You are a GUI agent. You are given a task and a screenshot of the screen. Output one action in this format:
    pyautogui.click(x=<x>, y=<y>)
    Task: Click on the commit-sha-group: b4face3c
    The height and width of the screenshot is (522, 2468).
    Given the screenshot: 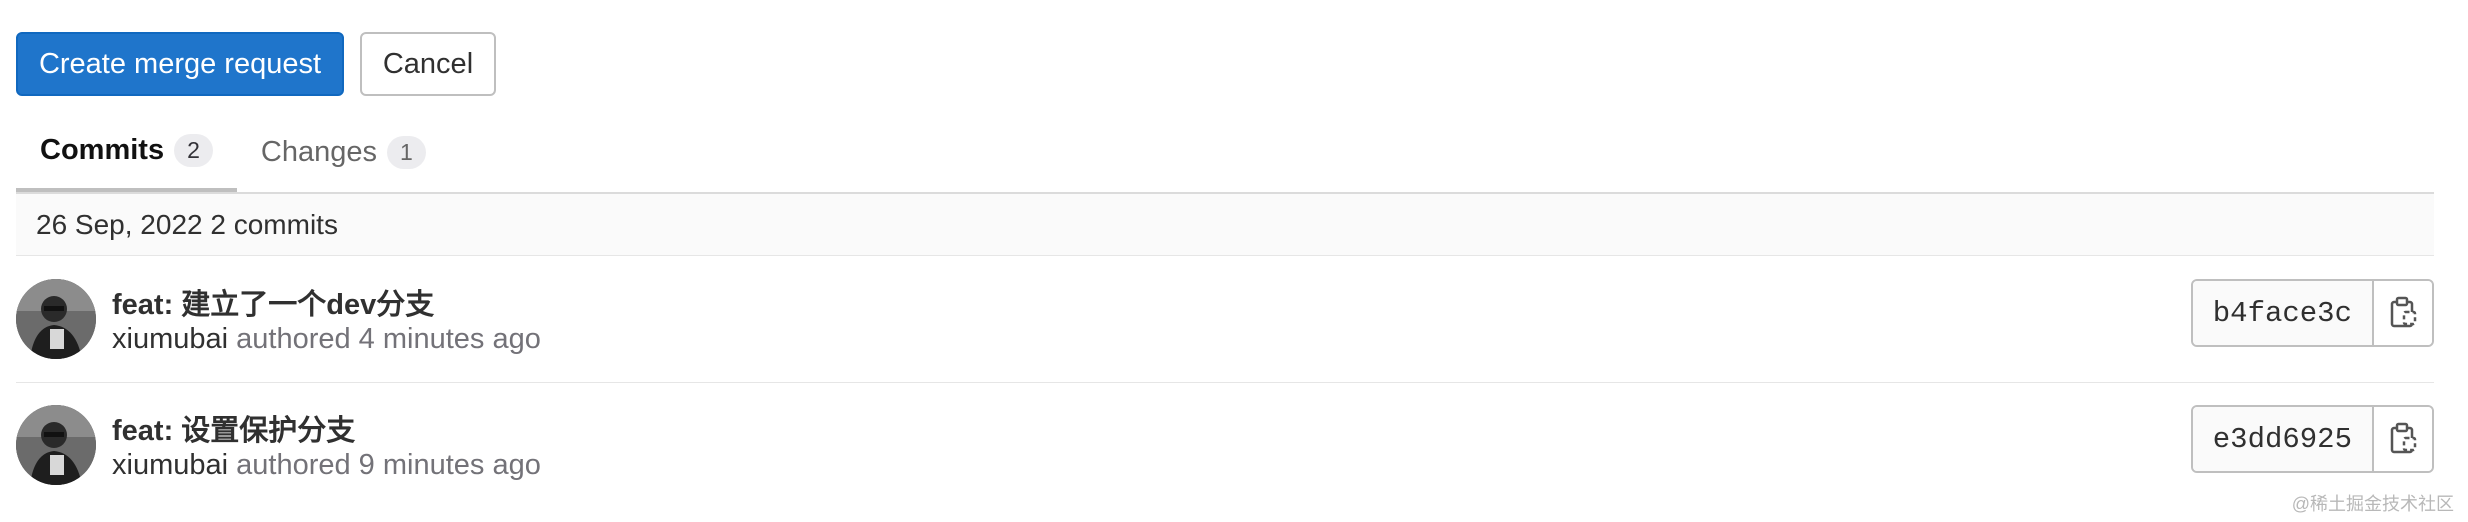 What is the action you would take?
    pyautogui.click(x=2312, y=313)
    